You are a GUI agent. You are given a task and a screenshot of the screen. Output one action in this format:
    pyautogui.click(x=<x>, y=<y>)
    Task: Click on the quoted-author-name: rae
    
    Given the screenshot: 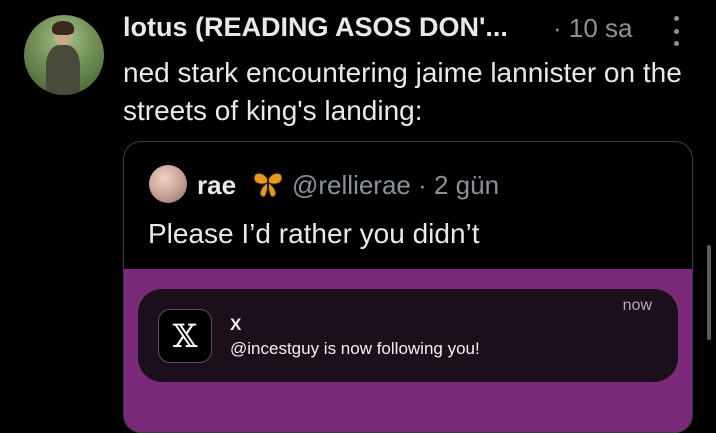 What is the action you would take?
    pyautogui.click(x=216, y=185)
    